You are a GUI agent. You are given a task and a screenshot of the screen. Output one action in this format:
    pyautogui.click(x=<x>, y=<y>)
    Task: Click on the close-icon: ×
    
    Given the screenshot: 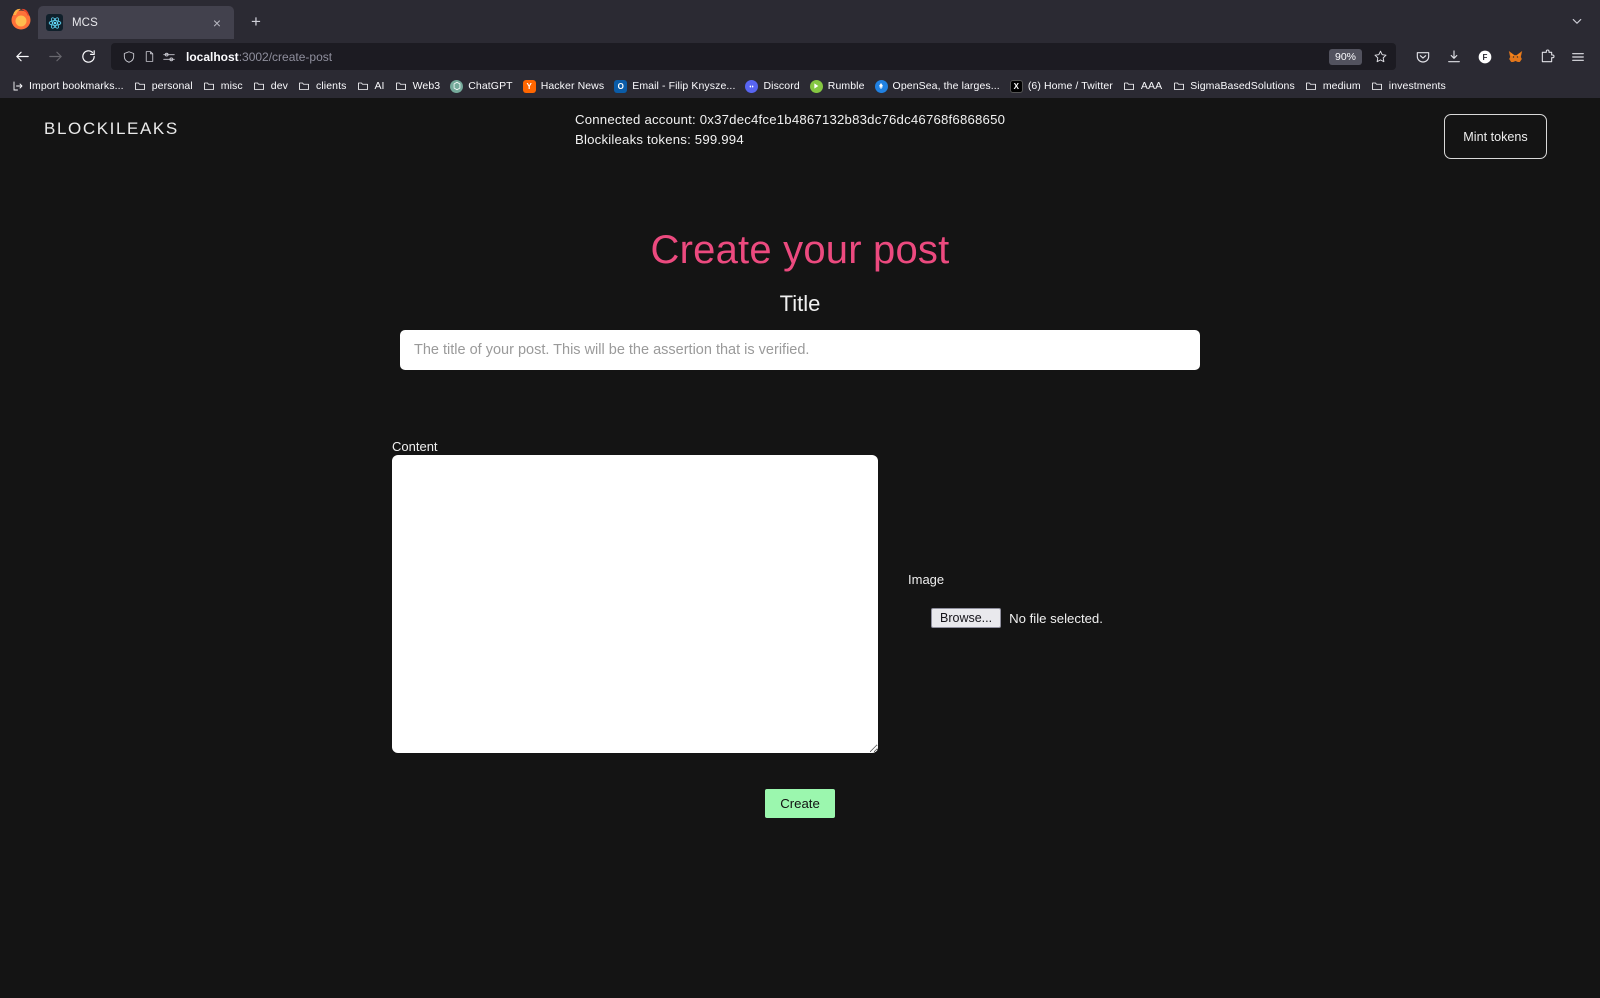 What is the action you would take?
    pyautogui.click(x=217, y=23)
    